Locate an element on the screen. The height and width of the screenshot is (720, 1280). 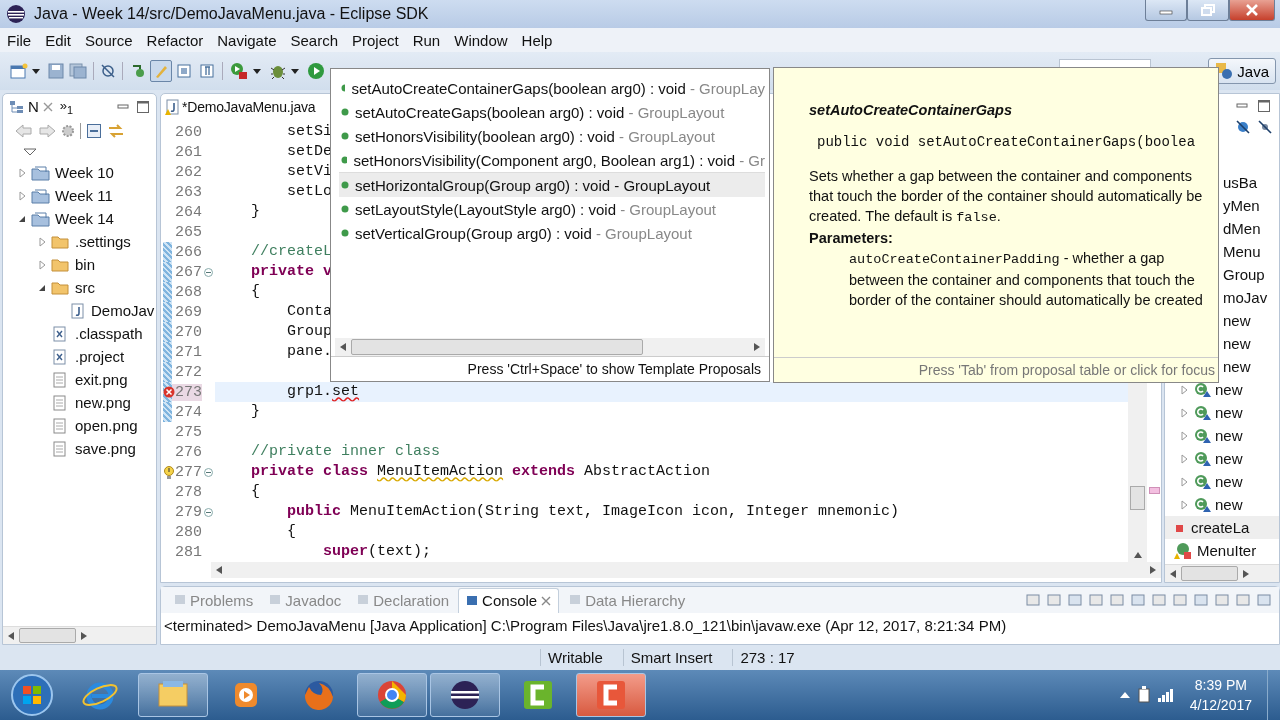
parameter-description: autoCreateContainerPadding - whether a gap between the container and components that touch the border of the container should automatically be created is located at coordinates (1026, 279).